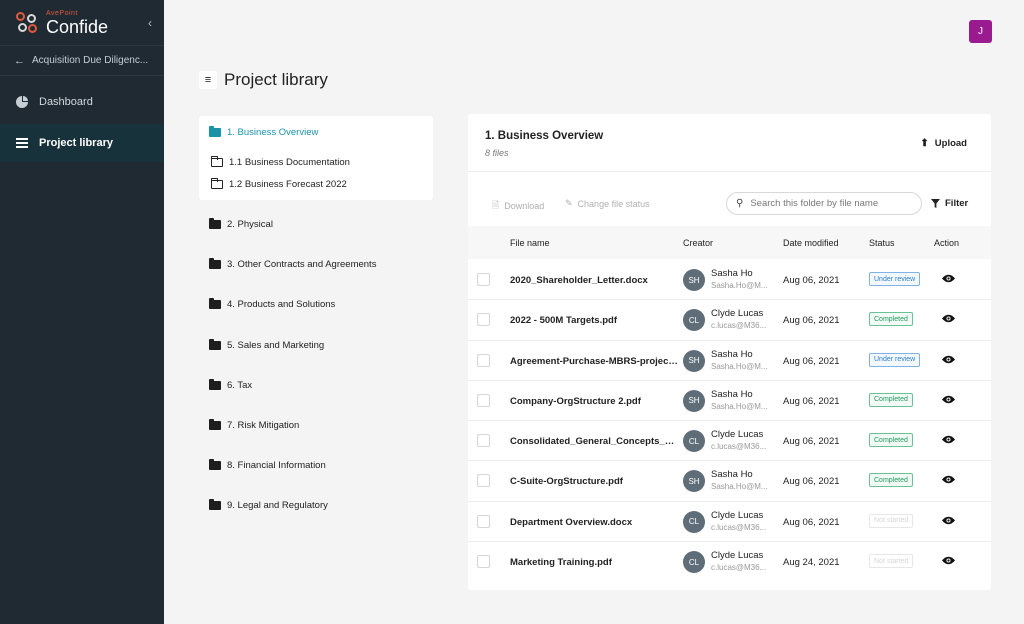 This screenshot has height=624, width=1024. I want to click on tree-folder-sales: 5. Sales and Marketing, so click(267, 345).